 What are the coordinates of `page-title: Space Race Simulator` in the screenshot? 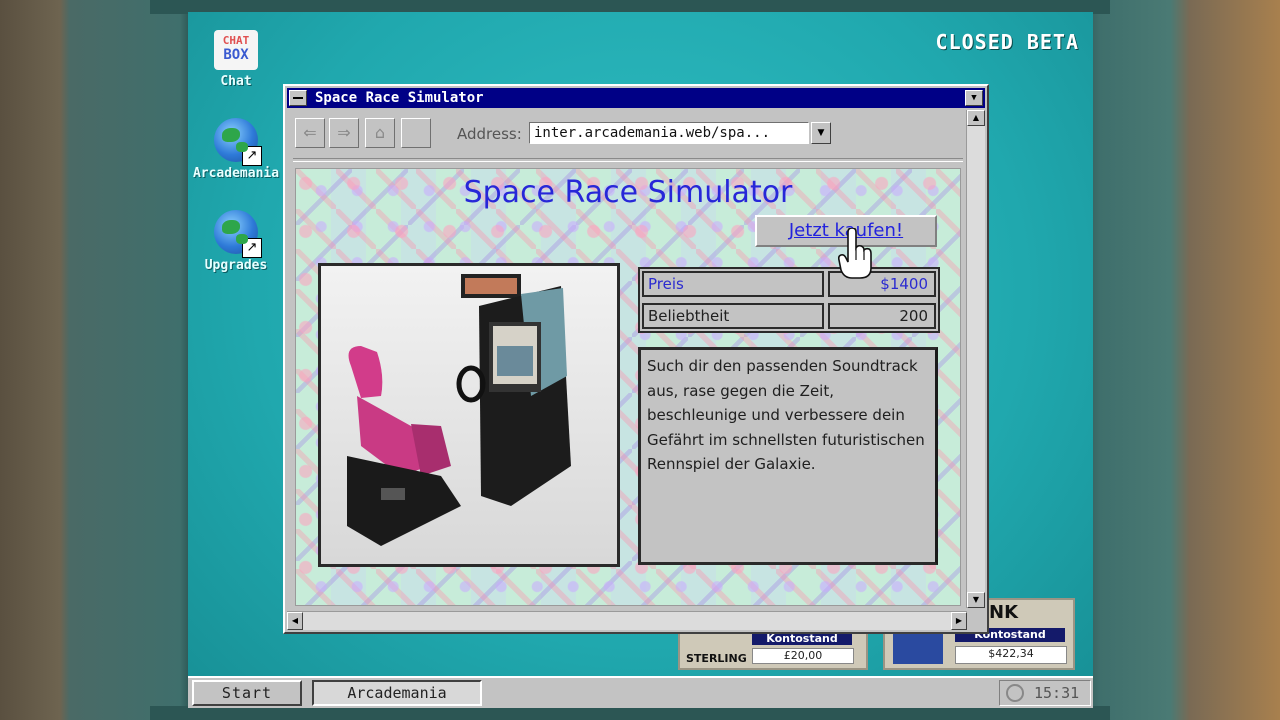 It's located at (628, 192).